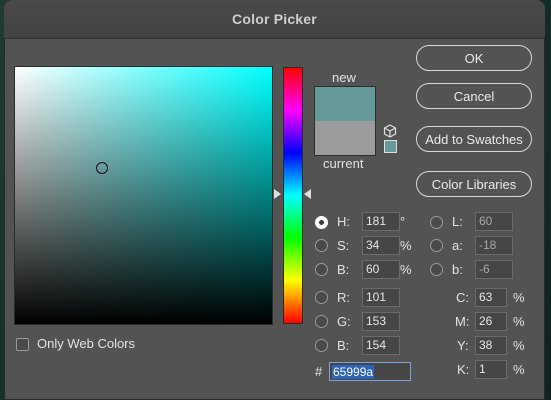  I want to click on hue-radio, so click(321, 222).